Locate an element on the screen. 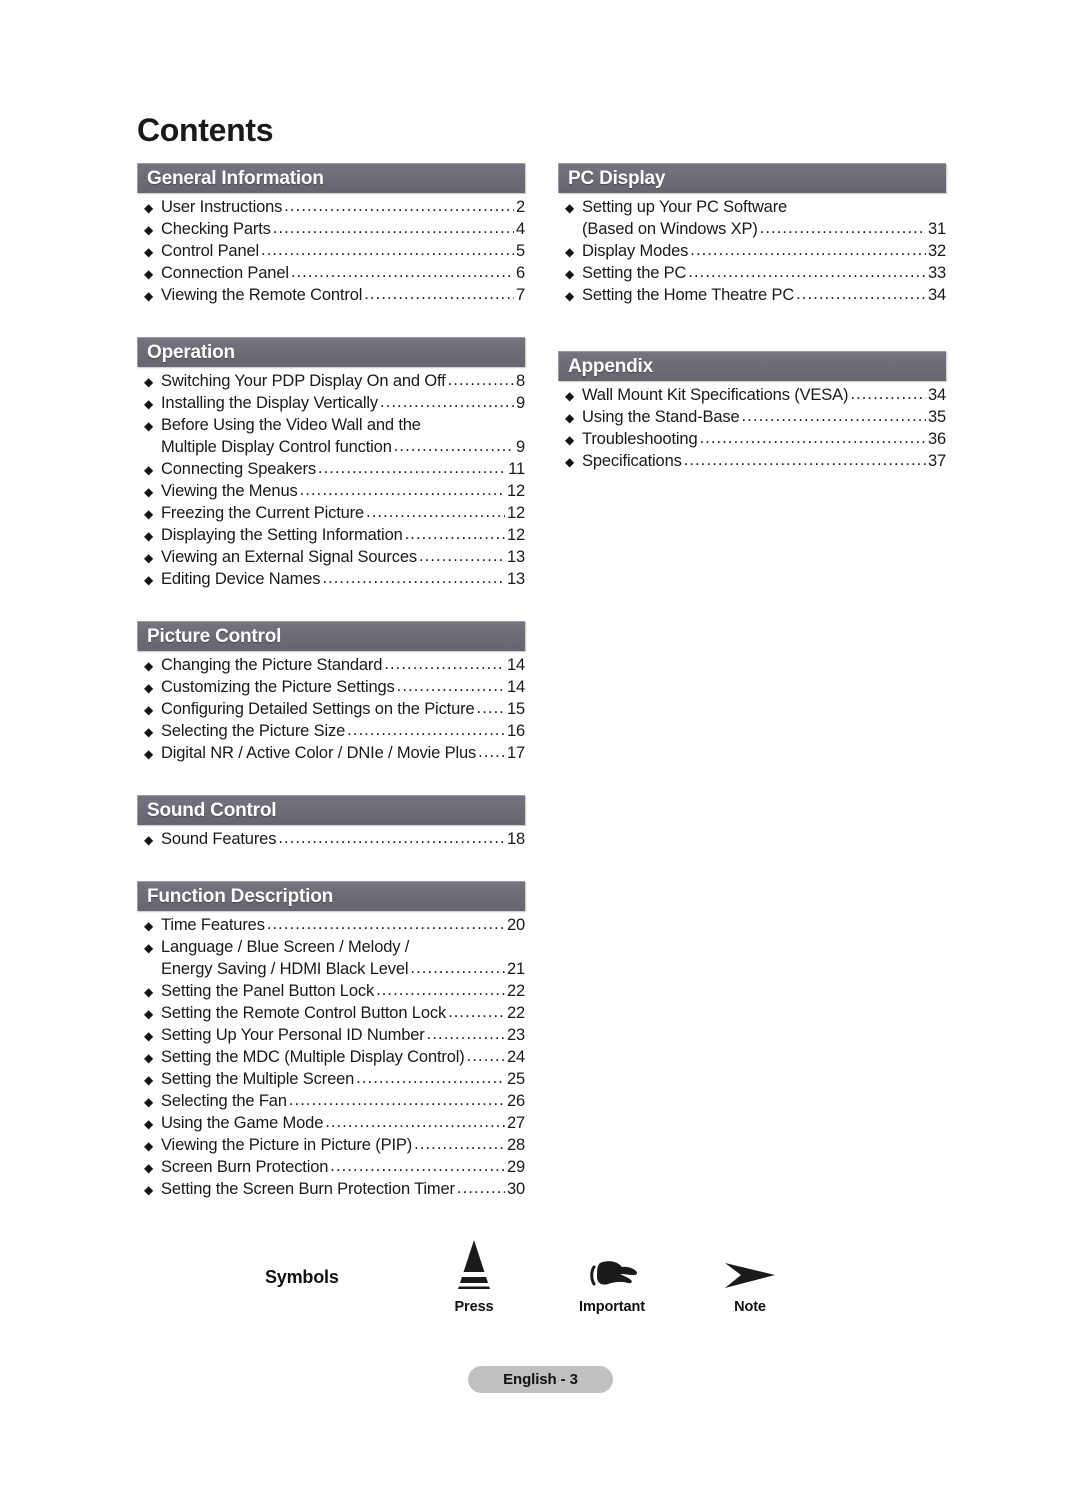  contents-entry: ◆Multiple Display Control function9 is located at coordinates (331, 448).